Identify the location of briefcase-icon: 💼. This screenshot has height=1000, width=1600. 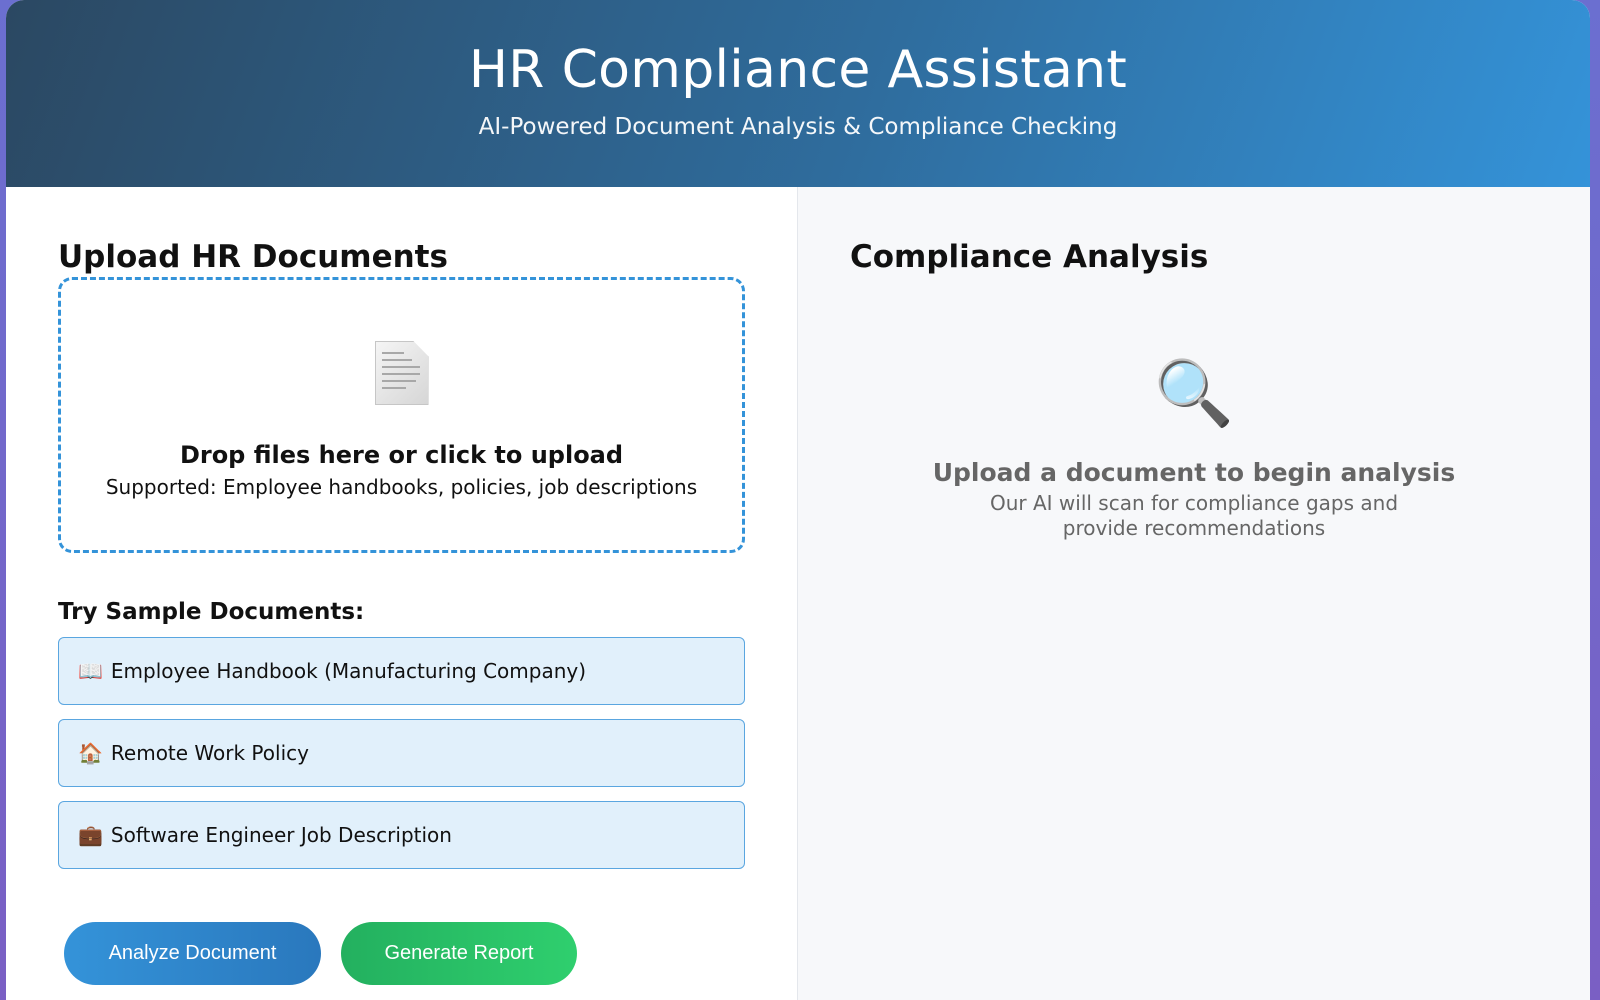
(90, 835).